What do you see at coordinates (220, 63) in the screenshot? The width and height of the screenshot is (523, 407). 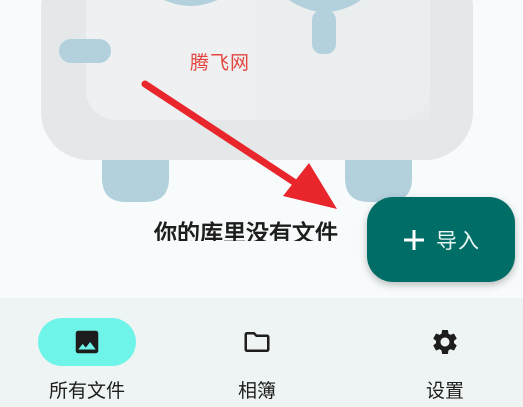 I see `watermark-text: 腾飞网` at bounding box center [220, 63].